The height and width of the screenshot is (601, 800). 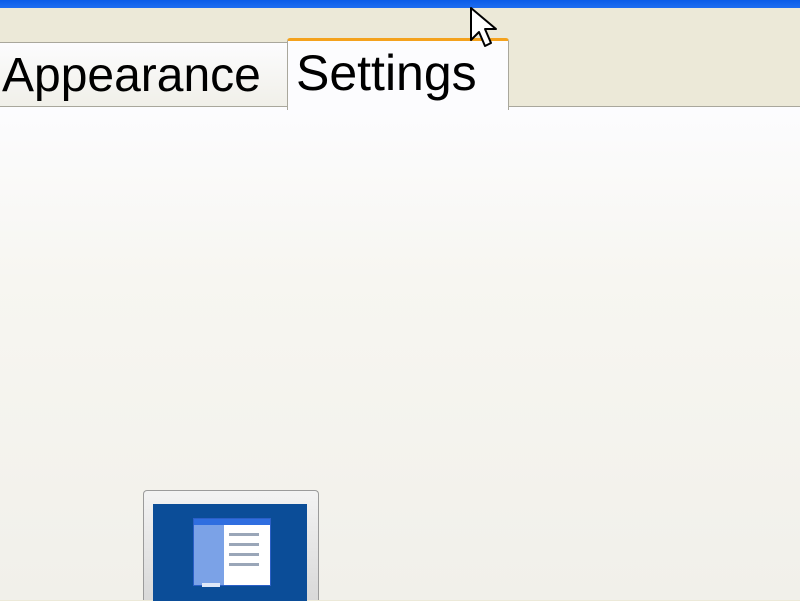 I want to click on monitor-preview-icon, so click(x=231, y=545).